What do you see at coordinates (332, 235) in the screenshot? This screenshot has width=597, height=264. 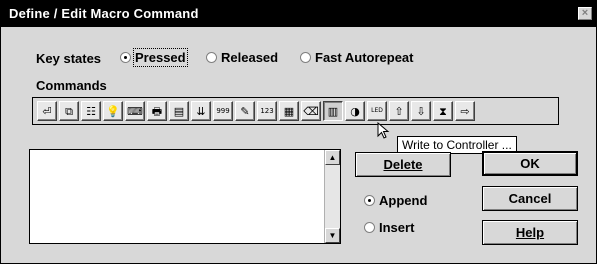 I see `scroll-down-icon: ▼` at bounding box center [332, 235].